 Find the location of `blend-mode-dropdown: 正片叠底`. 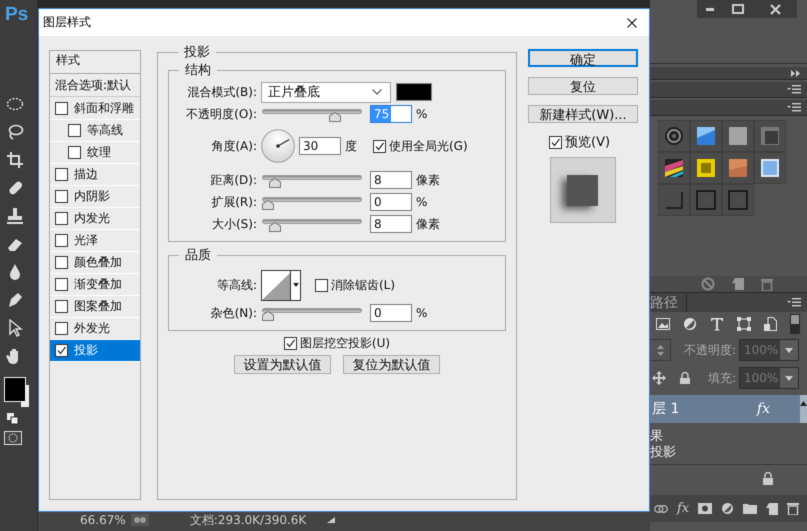

blend-mode-dropdown: 正片叠底 is located at coordinates (326, 92).